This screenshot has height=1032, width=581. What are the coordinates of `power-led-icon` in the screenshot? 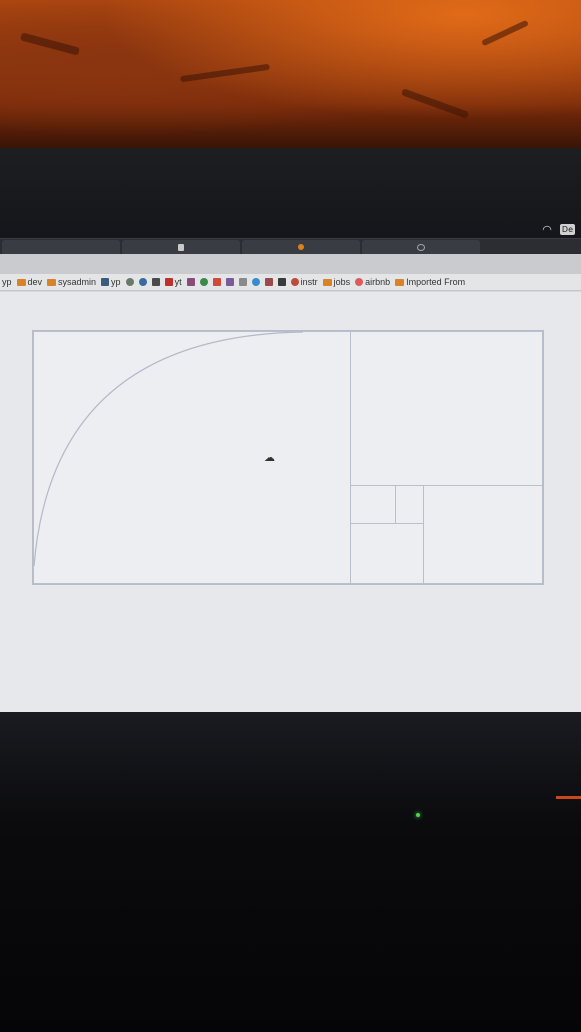 It's located at (418, 815).